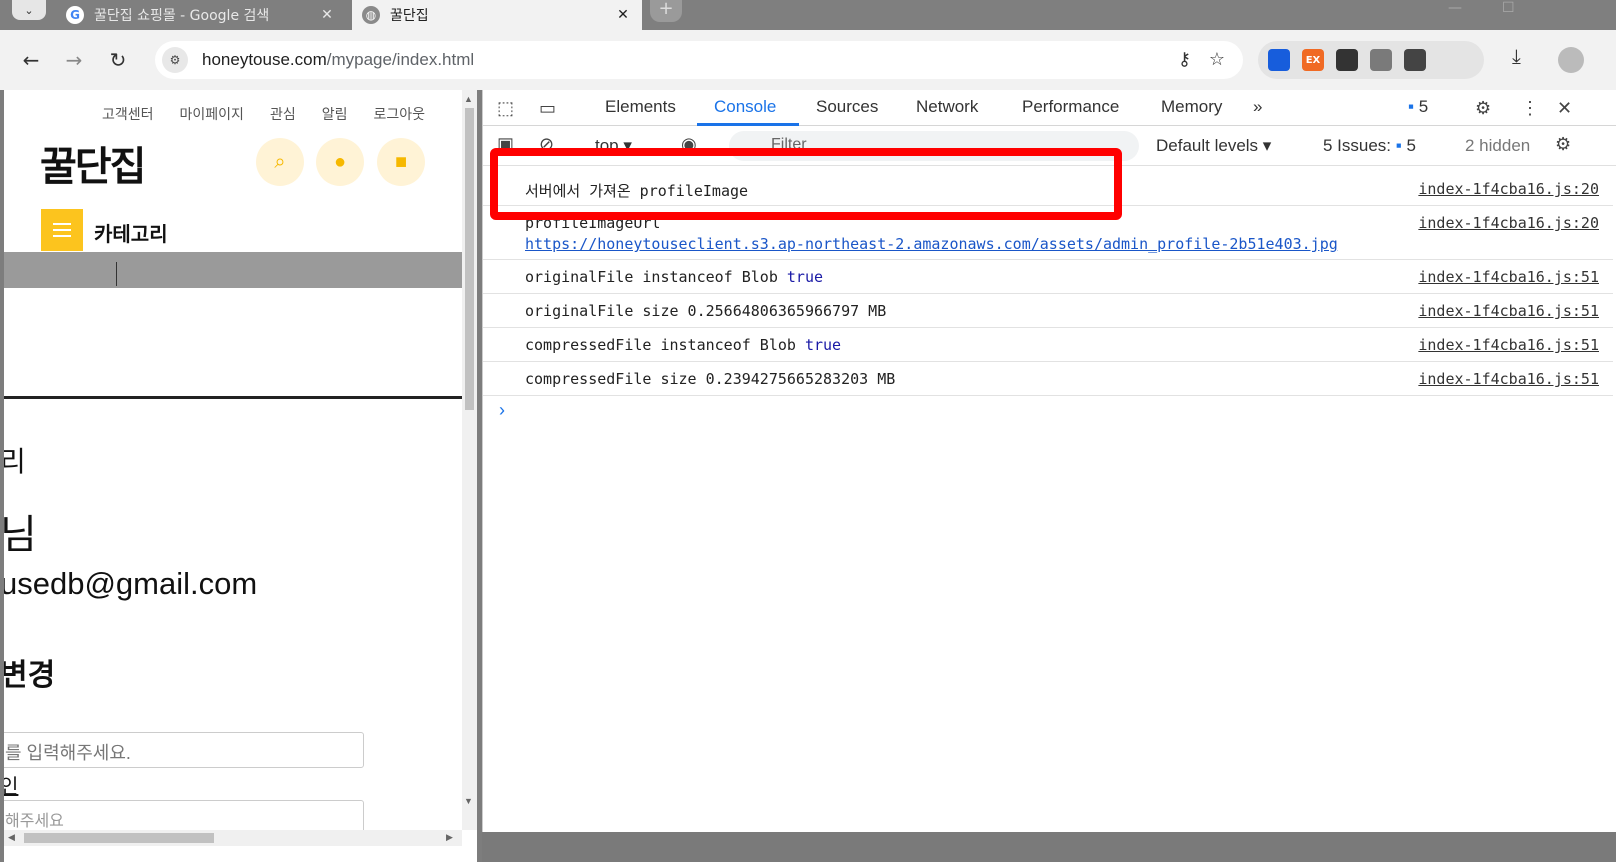 This screenshot has width=1616, height=862. What do you see at coordinates (674, 277) in the screenshot?
I see `console-text: originalFile instanceof Blob true` at bounding box center [674, 277].